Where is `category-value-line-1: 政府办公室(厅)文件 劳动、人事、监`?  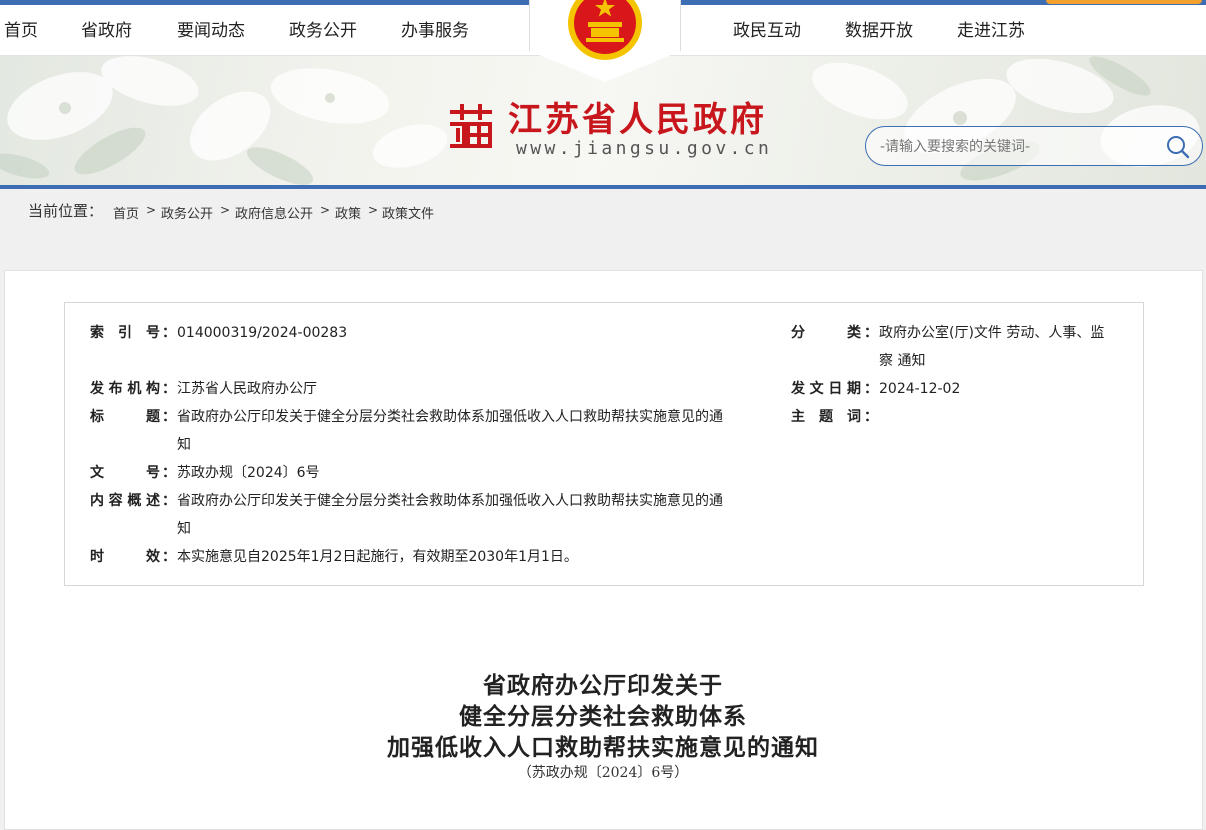 category-value-line-1: 政府办公室(厅)文件 劳动、人事、监 is located at coordinates (992, 333).